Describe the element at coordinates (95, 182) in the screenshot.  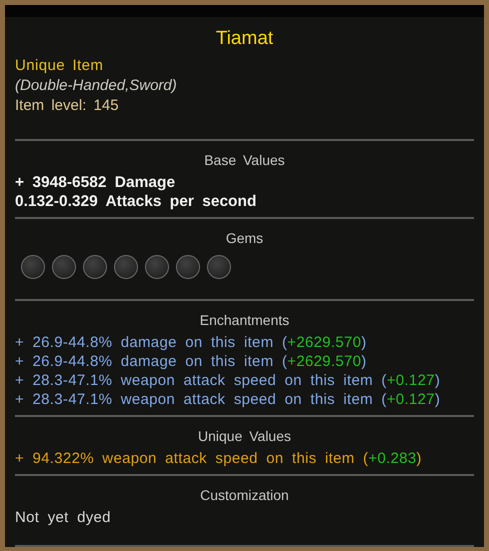
I see `stat-line: + 3948-6582 Damage` at that location.